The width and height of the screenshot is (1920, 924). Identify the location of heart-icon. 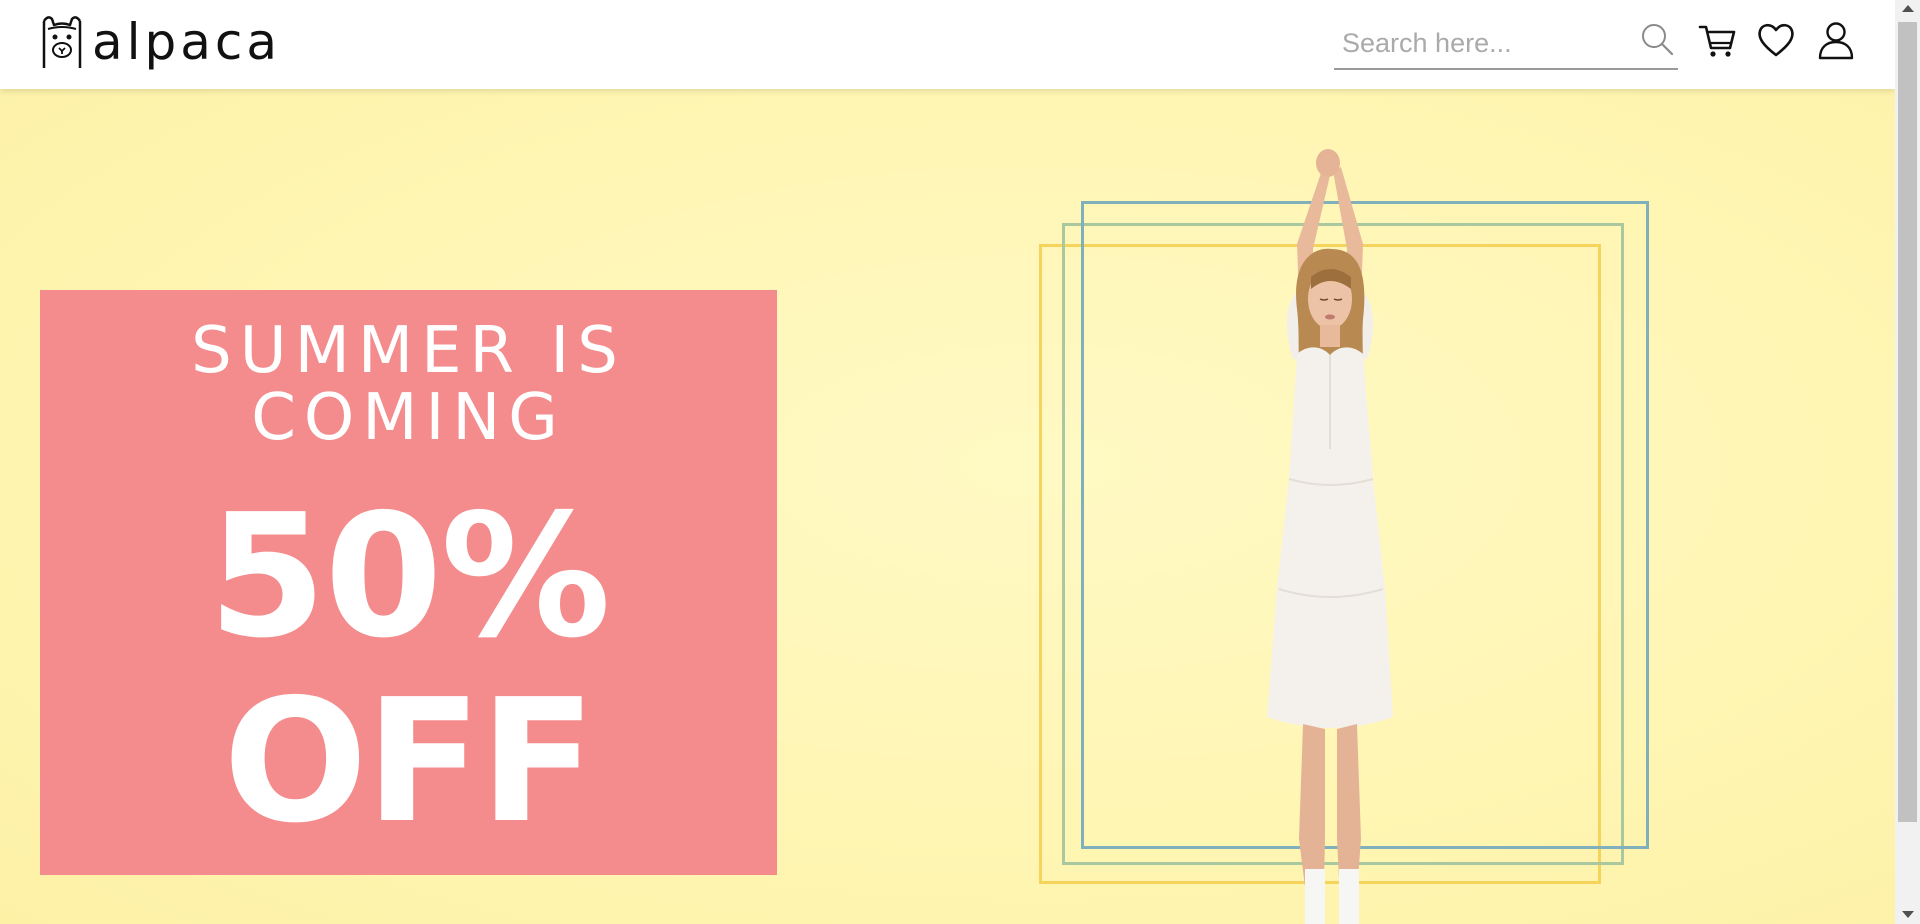
(1776, 40).